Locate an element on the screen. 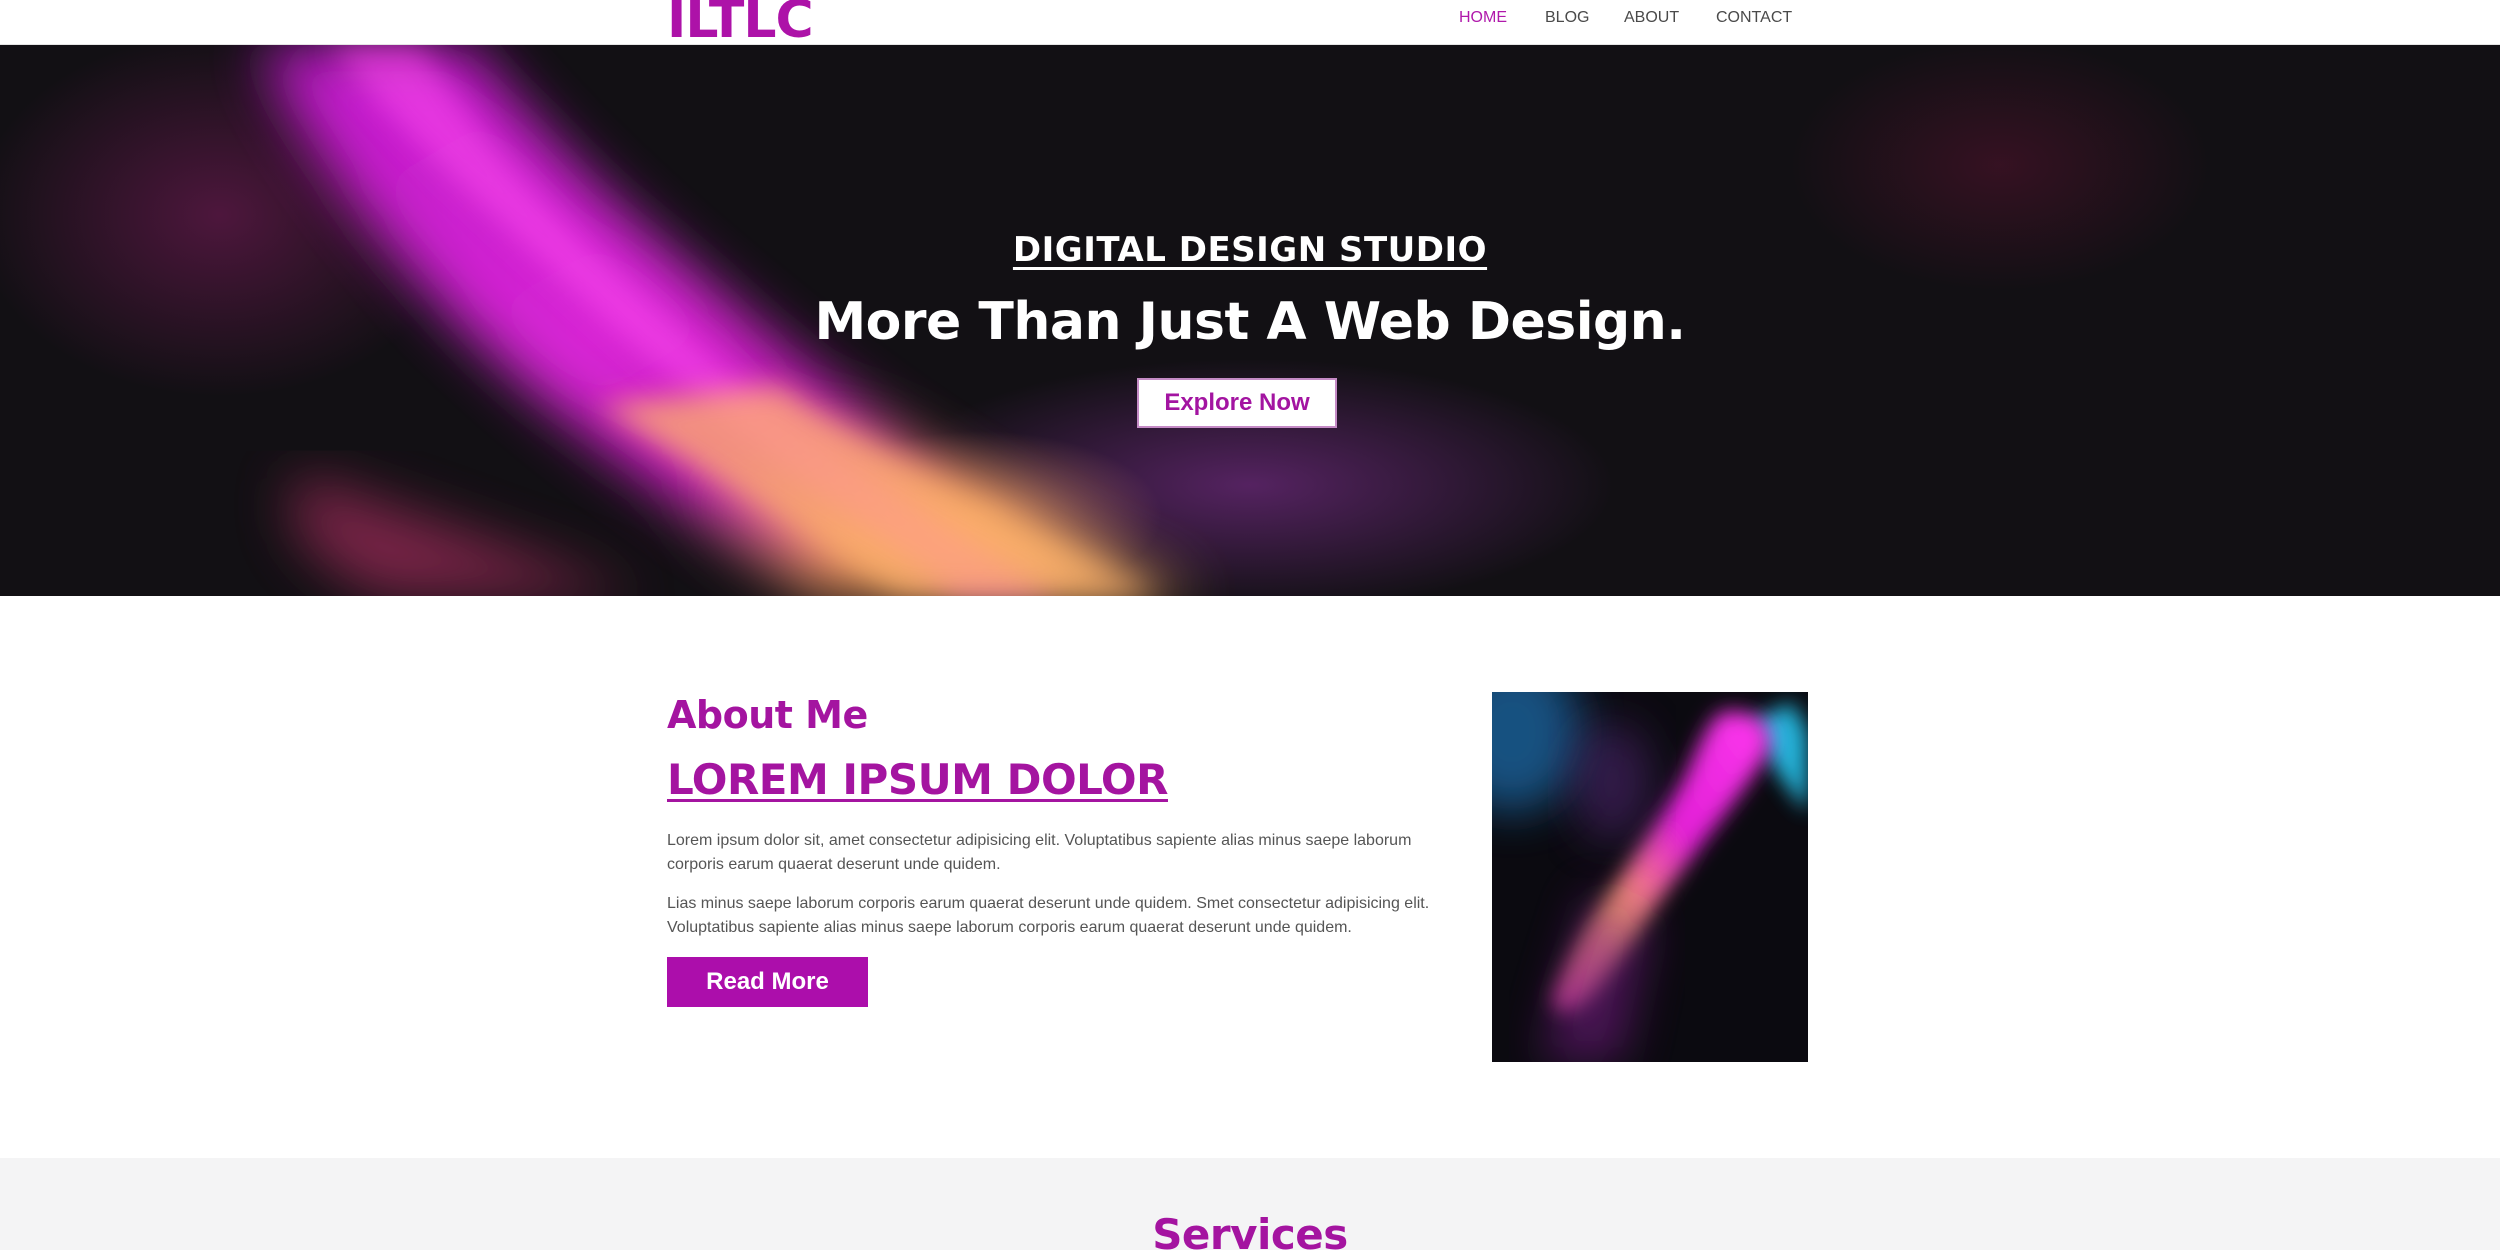 The image size is (2500, 1250). nav-home-link: HOME is located at coordinates (1483, 18).